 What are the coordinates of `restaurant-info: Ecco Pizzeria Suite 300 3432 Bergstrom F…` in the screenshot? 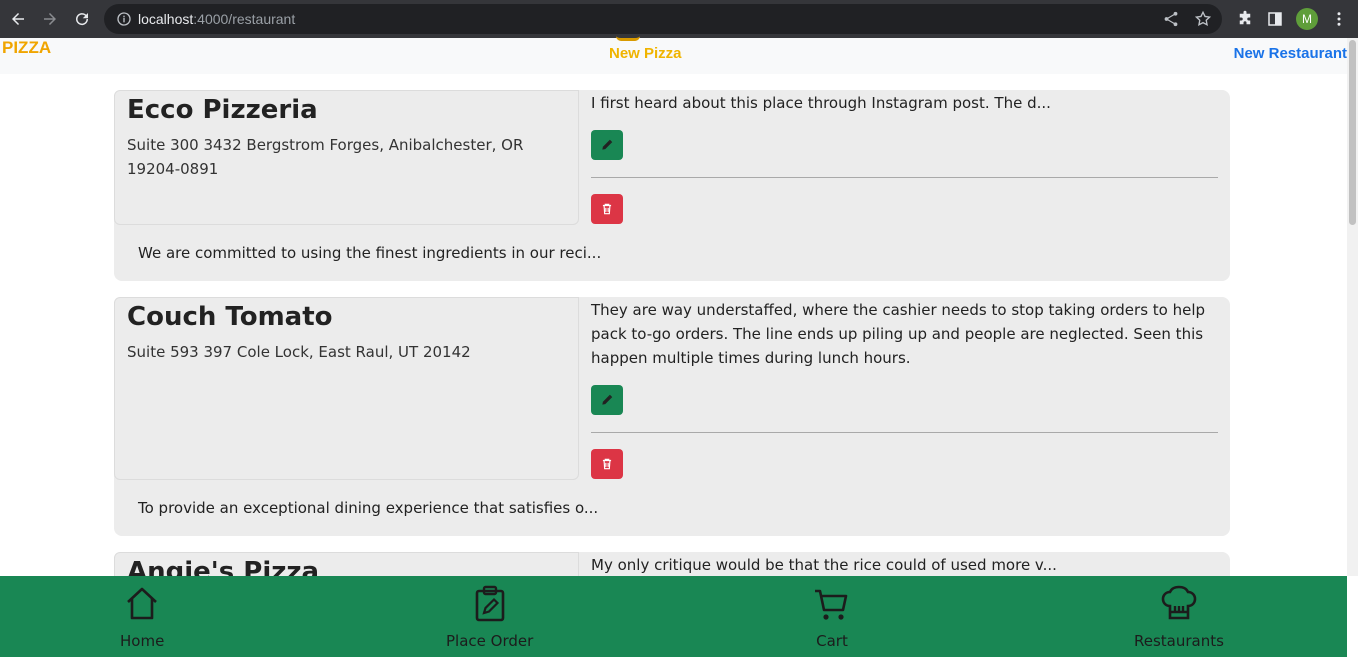 It's located at (346, 157).